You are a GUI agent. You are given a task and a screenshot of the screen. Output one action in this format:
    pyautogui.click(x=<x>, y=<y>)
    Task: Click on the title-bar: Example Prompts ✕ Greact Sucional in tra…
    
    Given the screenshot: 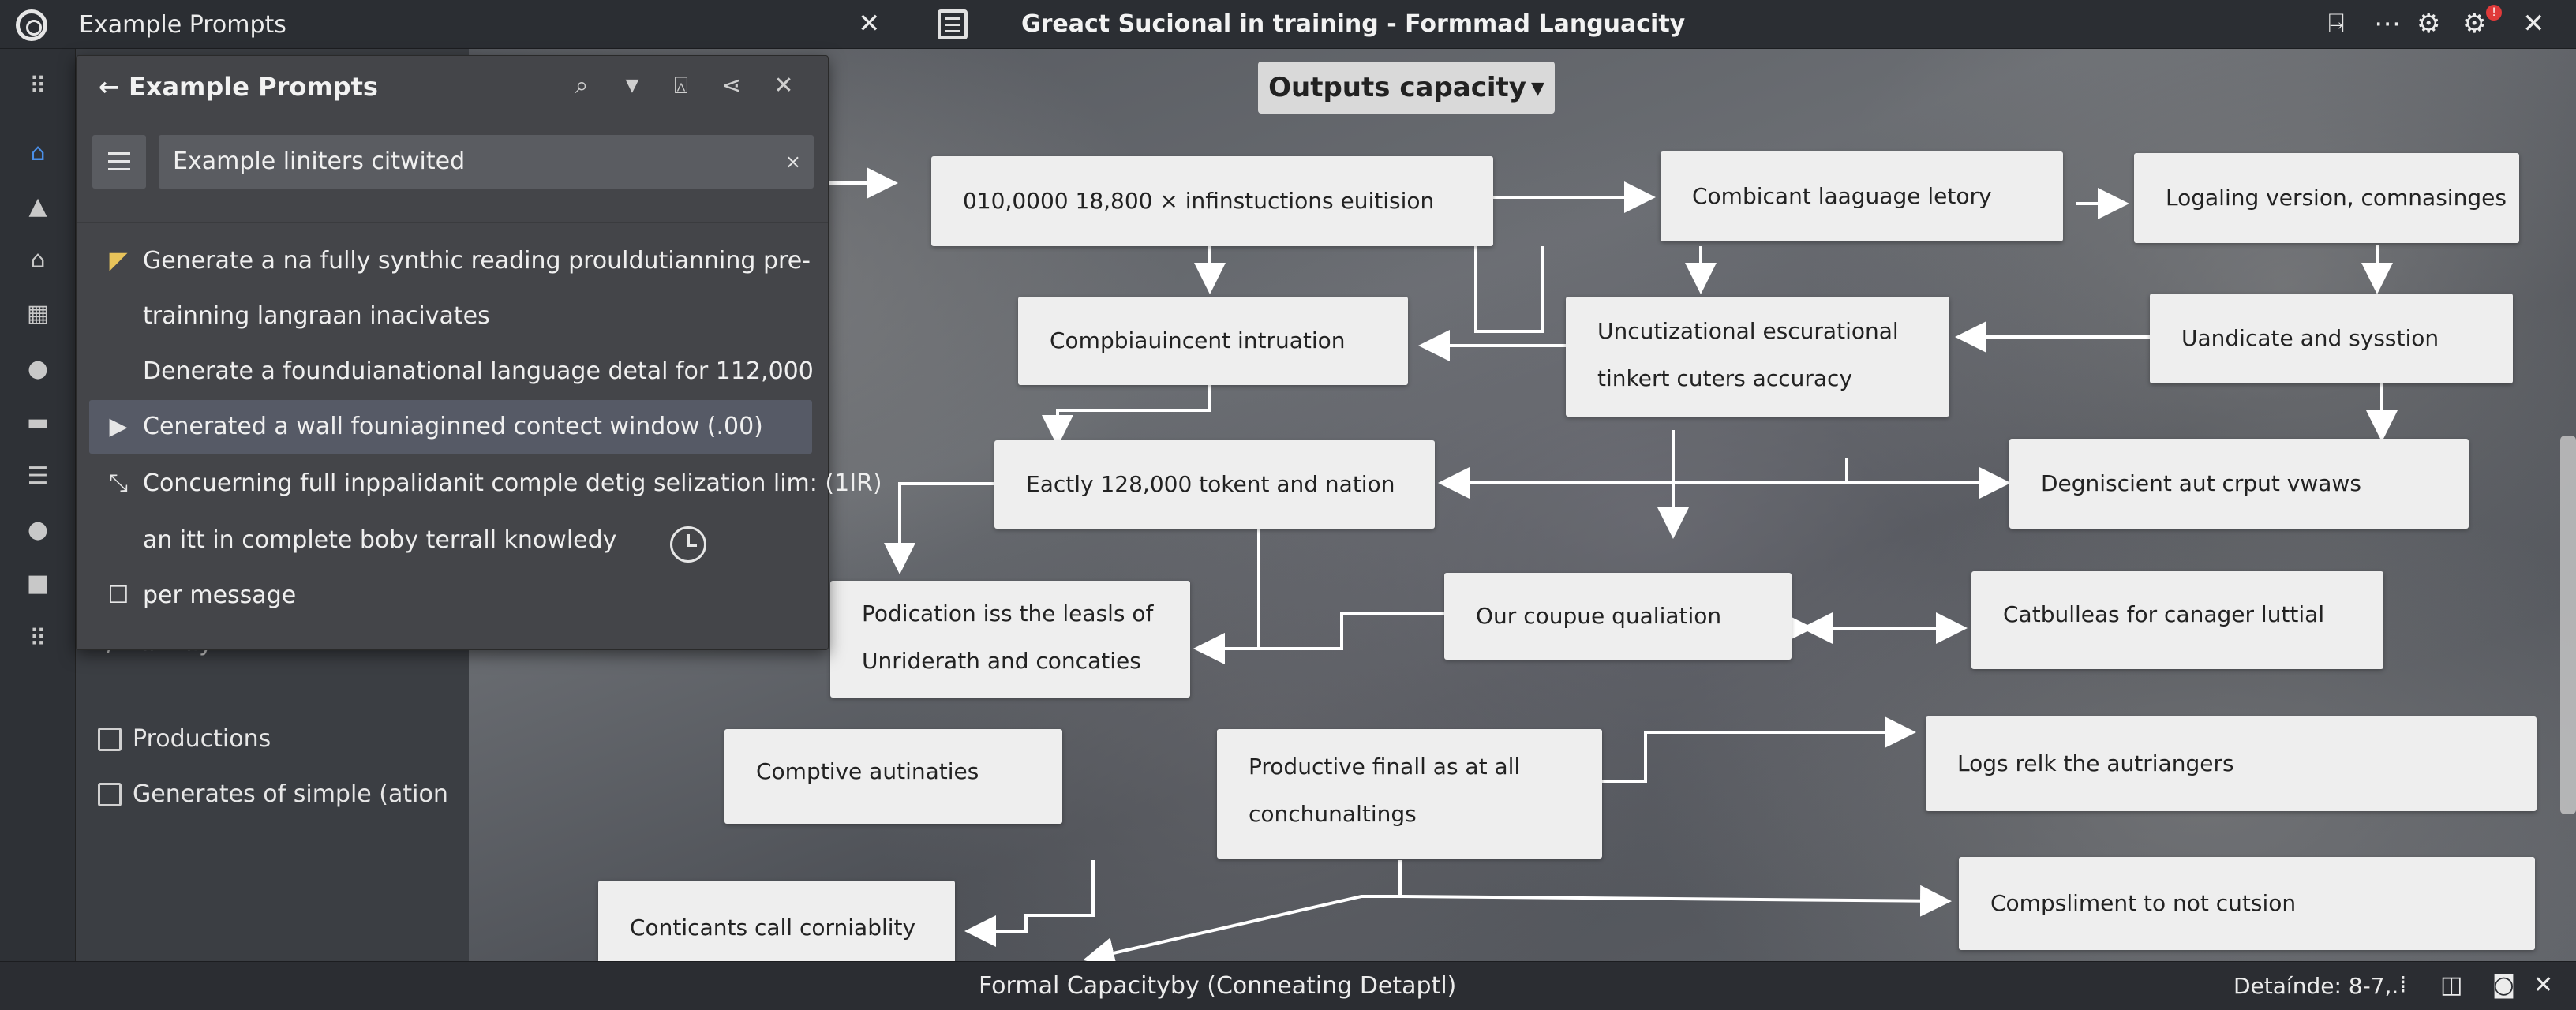 What is the action you would take?
    pyautogui.click(x=1288, y=24)
    